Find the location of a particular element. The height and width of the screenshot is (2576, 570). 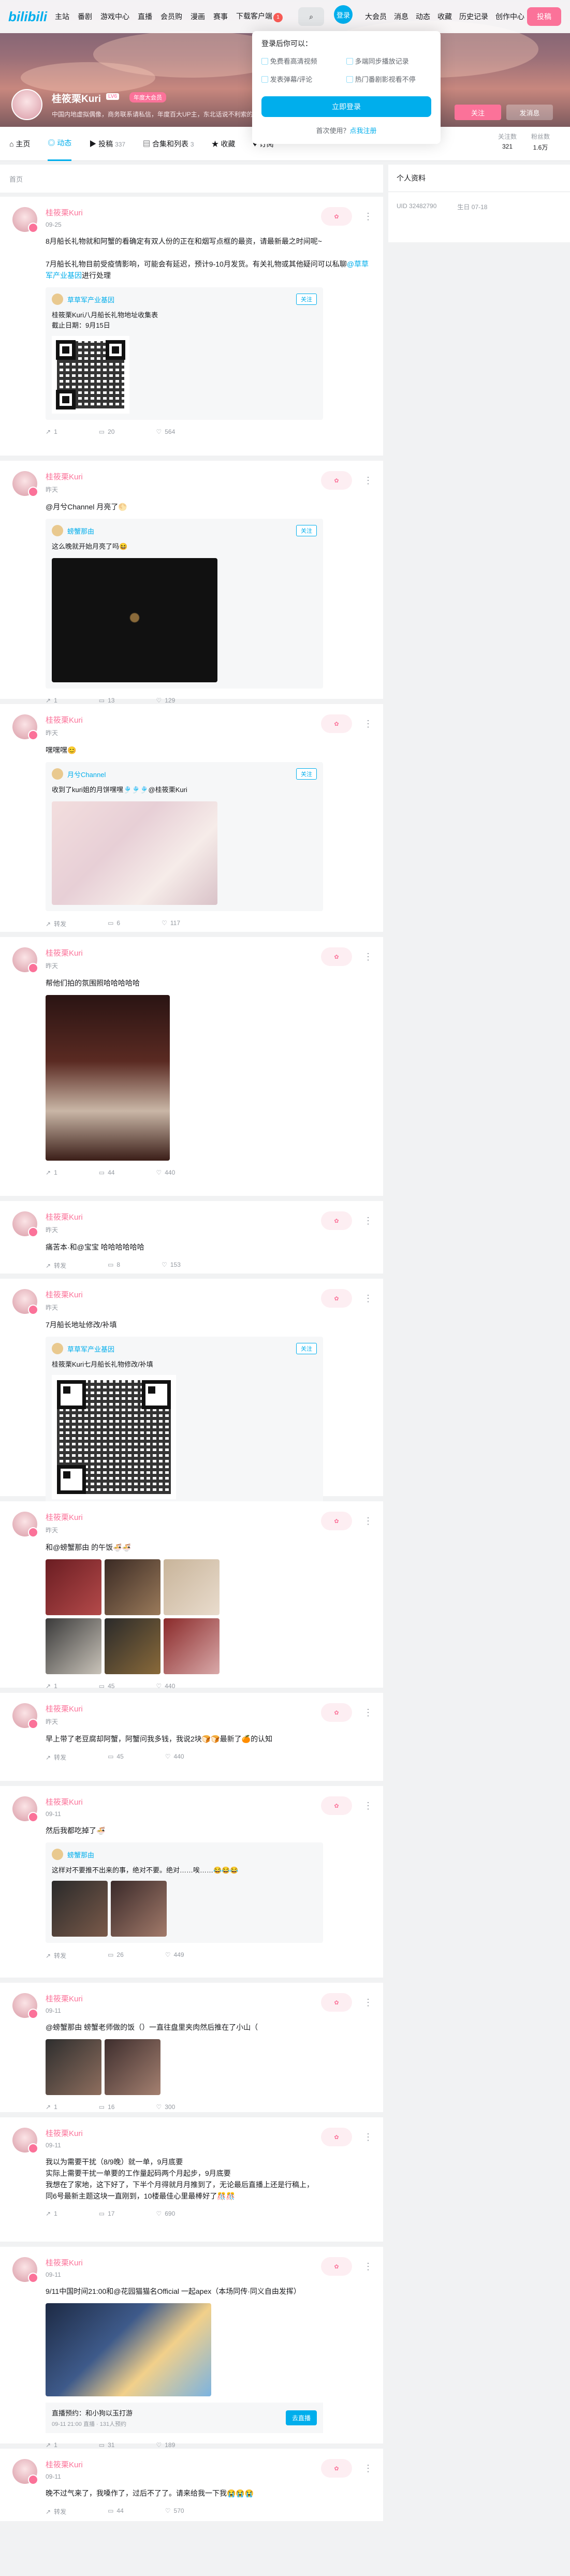

message-button: 发消息 is located at coordinates (529, 113).